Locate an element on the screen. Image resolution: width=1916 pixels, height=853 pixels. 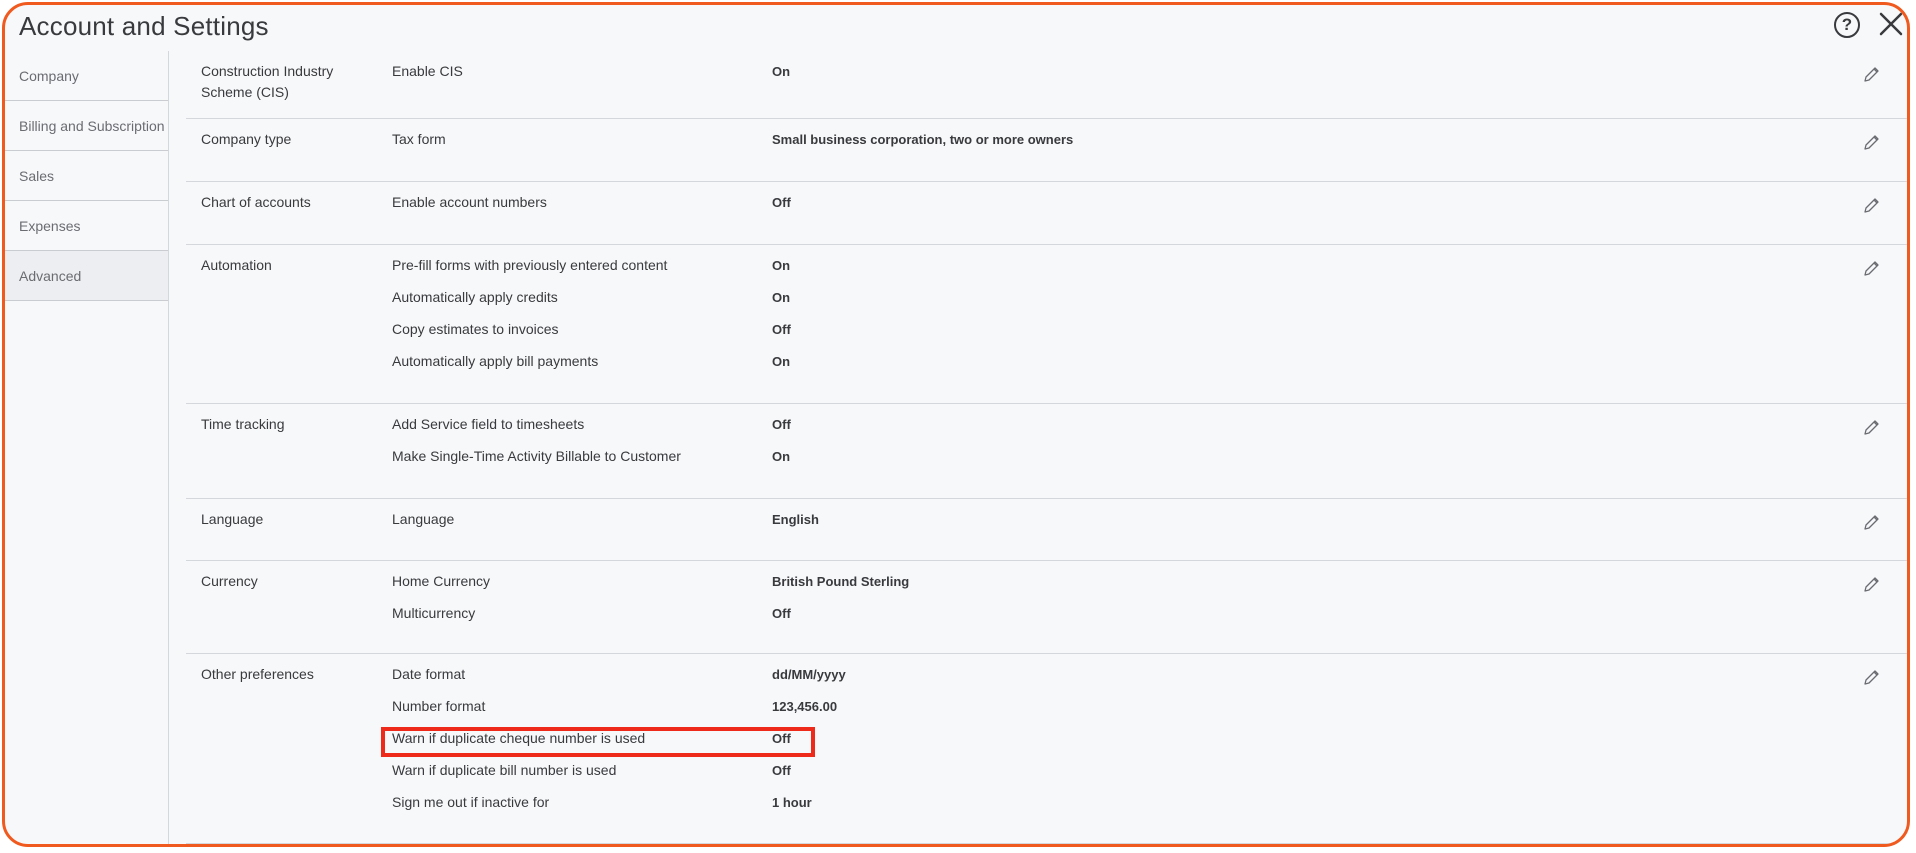
setting-label: Date format is located at coordinates (429, 674).